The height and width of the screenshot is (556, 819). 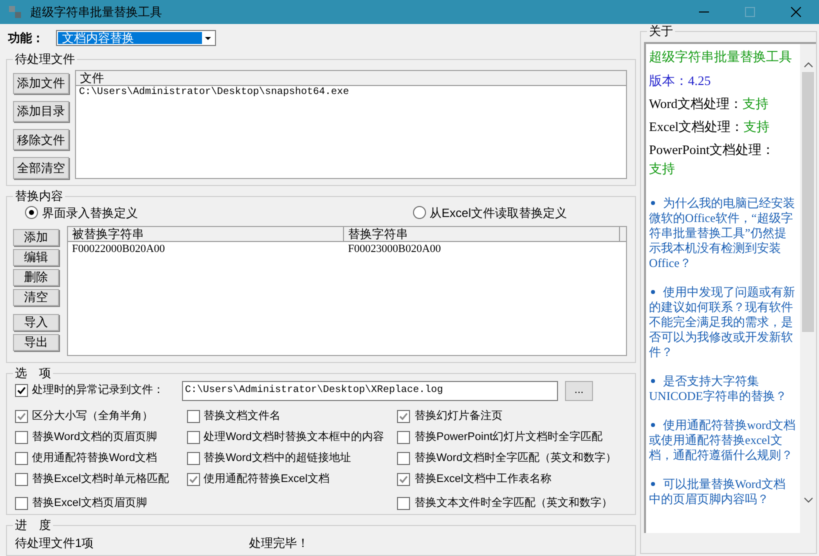 I want to click on scroll-thumb, so click(x=808, y=202).